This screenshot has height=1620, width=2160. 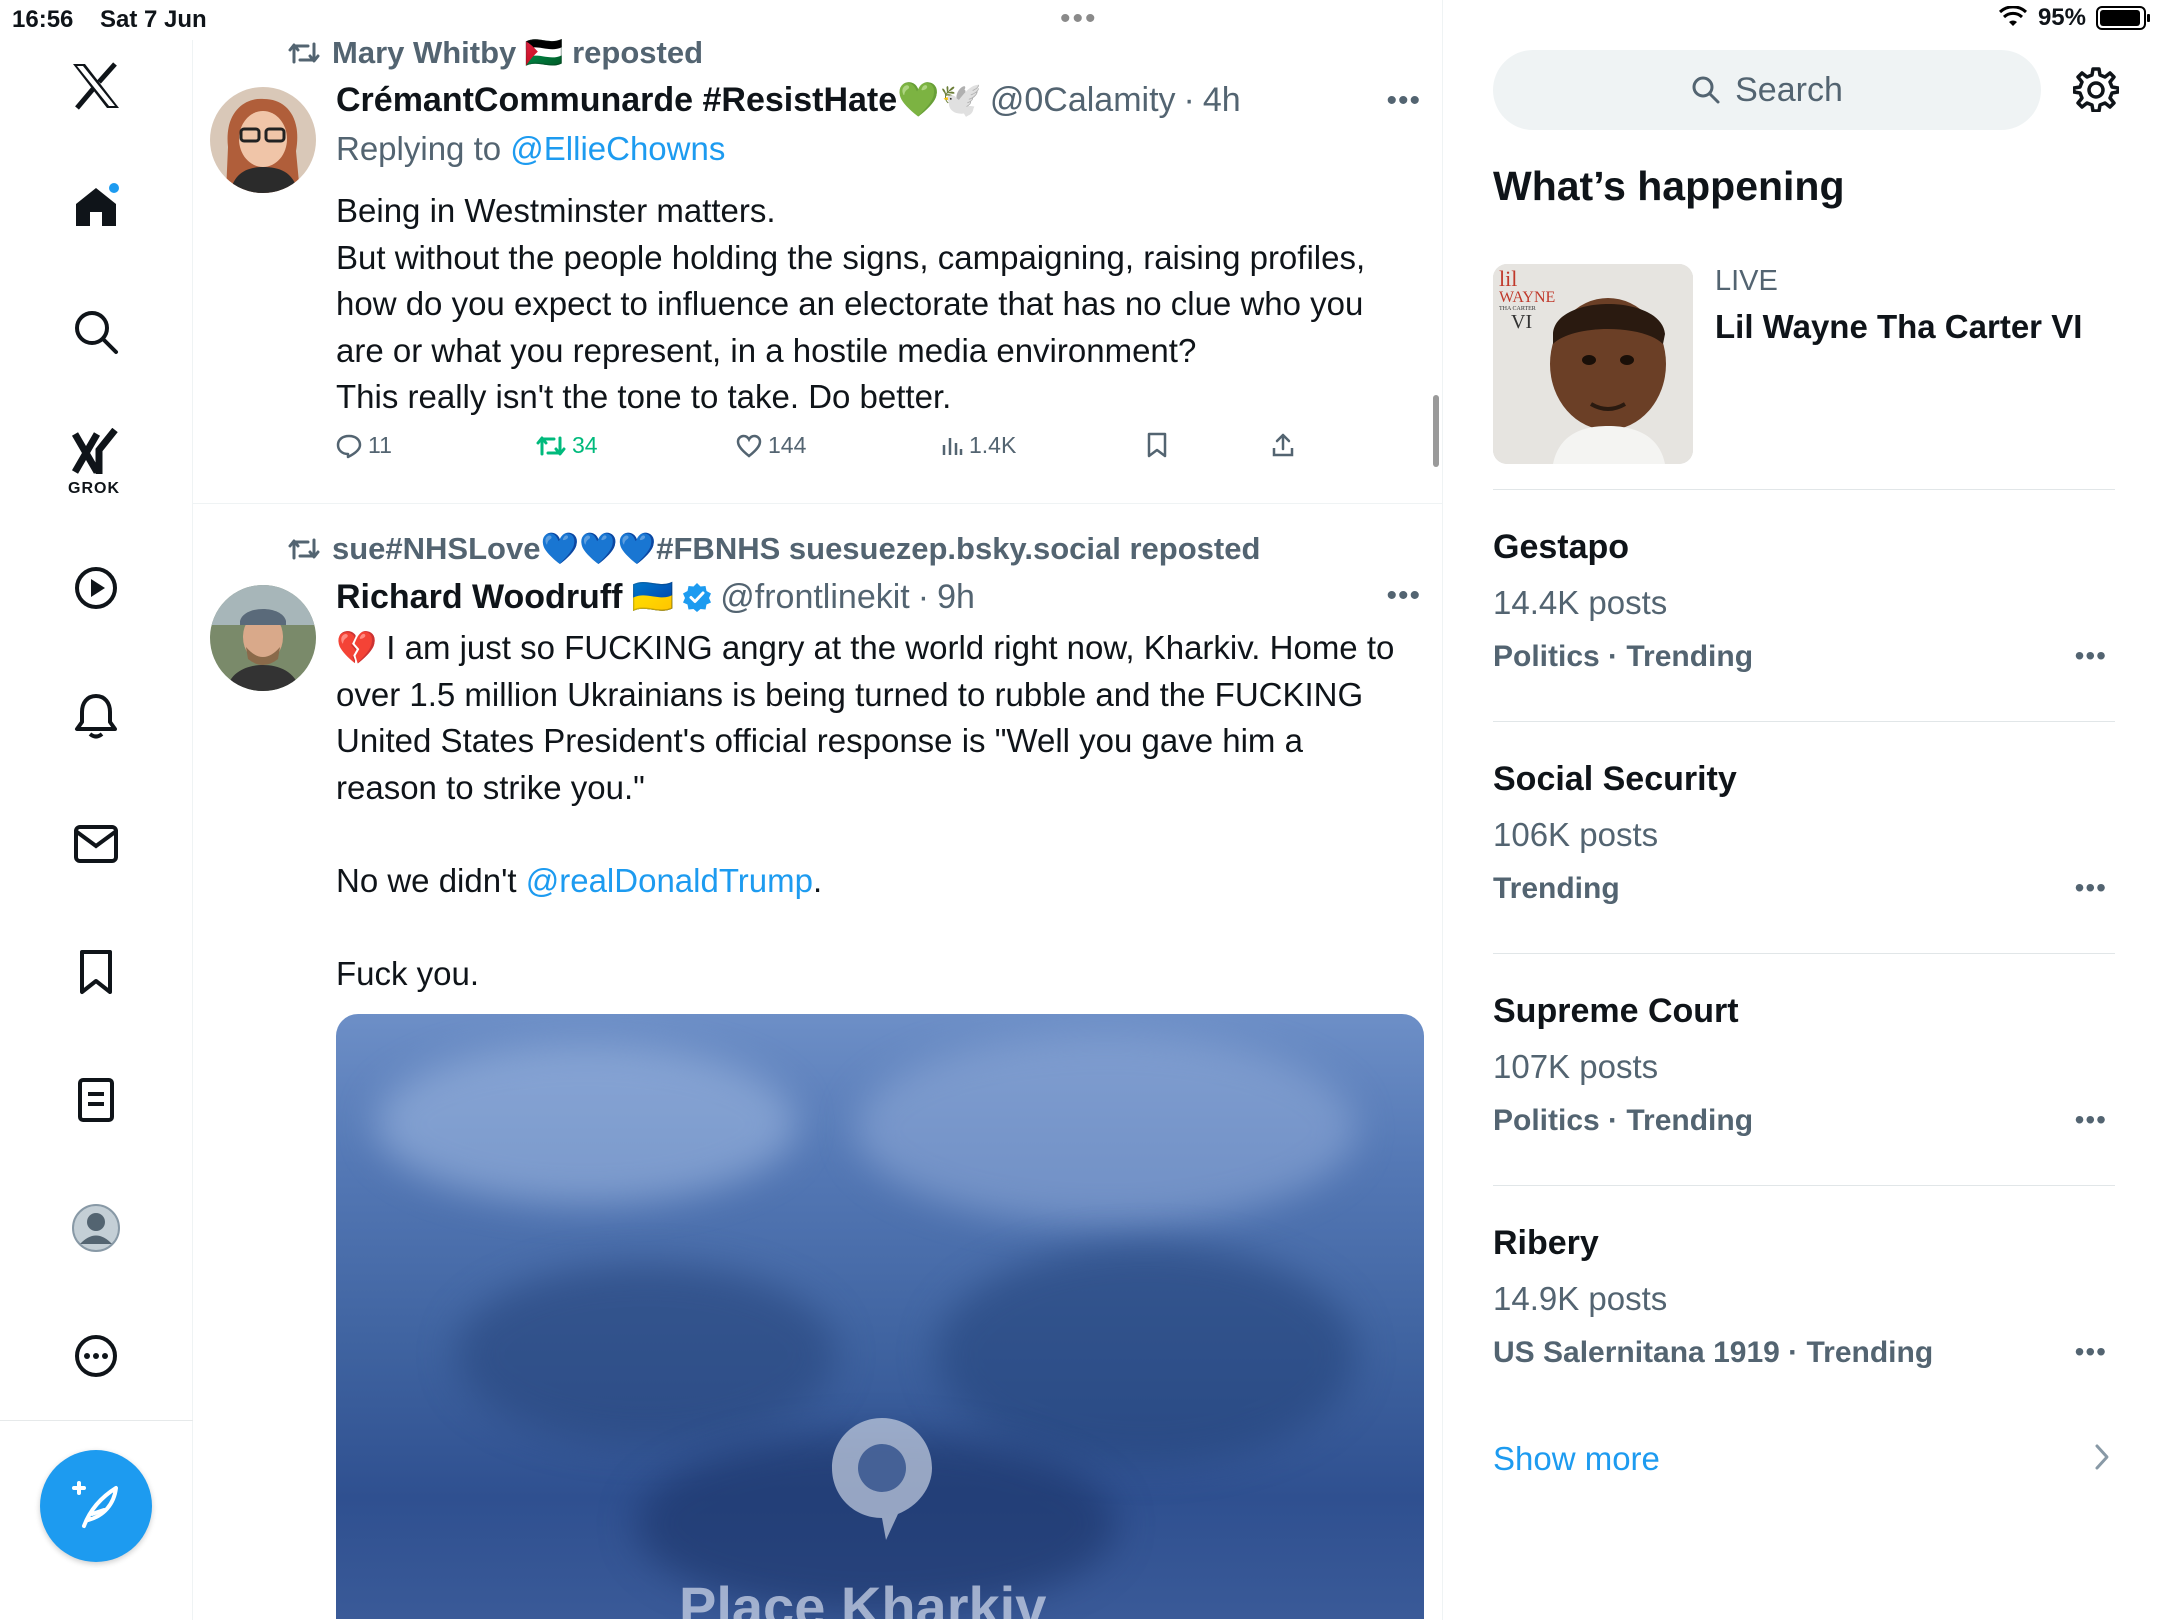 I want to click on reply-button: 11, so click(x=364, y=445).